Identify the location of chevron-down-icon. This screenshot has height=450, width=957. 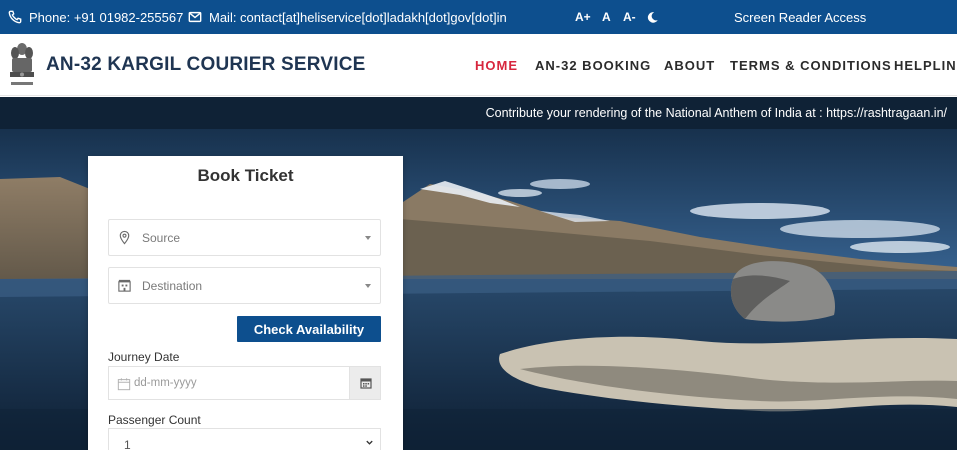
(369, 442).